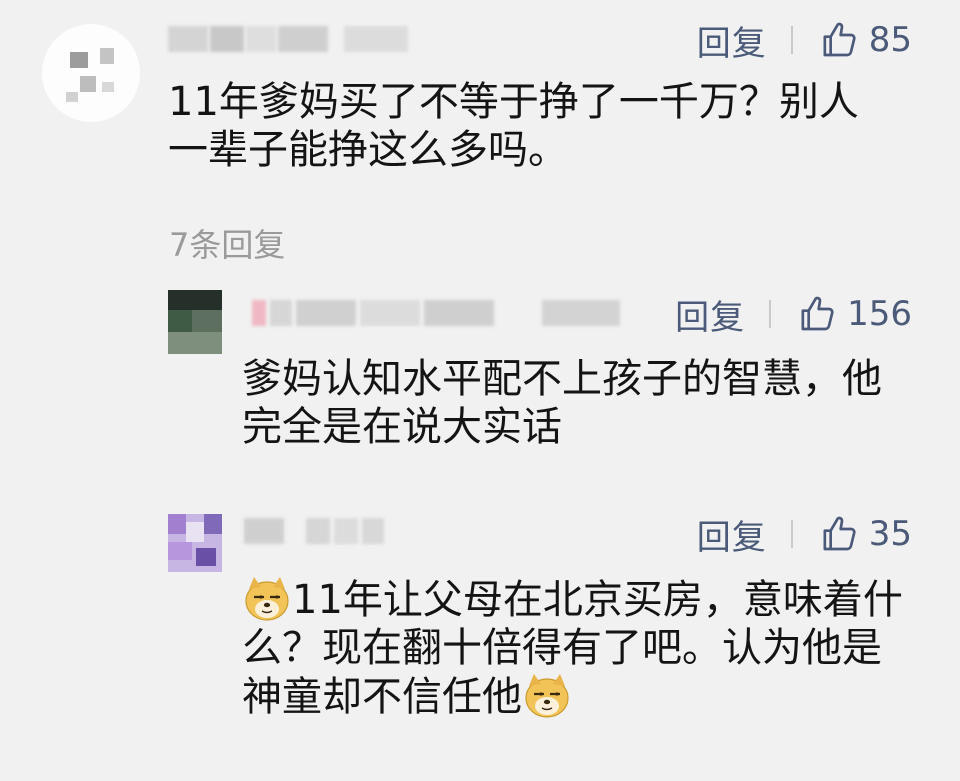 The image size is (960, 781). What do you see at coordinates (804, 40) in the screenshot?
I see `comment-actions: 回复 85` at bounding box center [804, 40].